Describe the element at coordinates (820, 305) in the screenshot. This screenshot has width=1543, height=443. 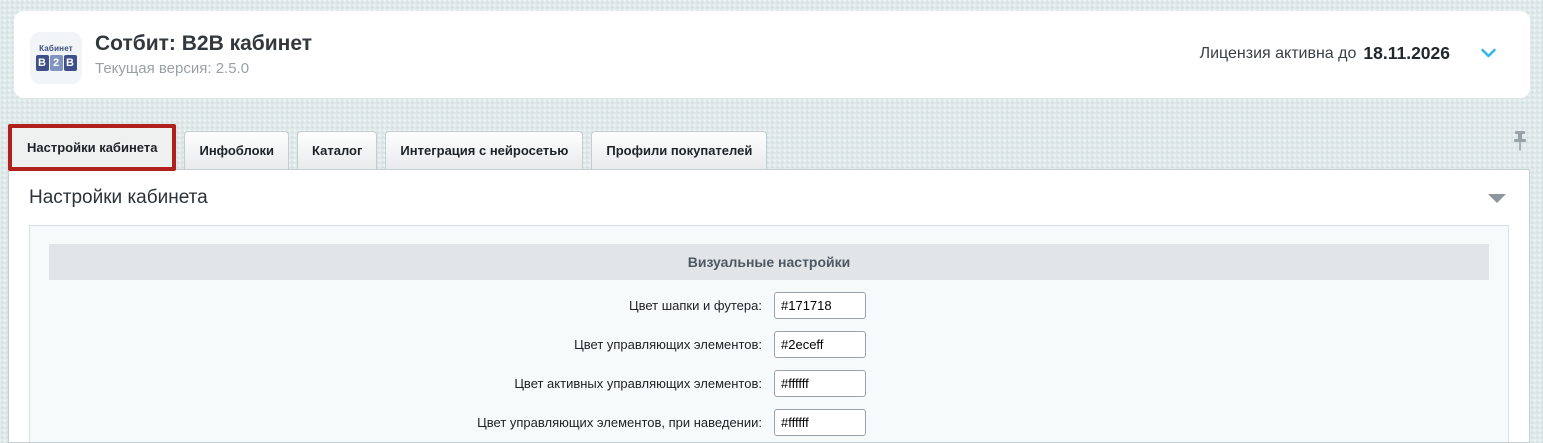
I see `header-footer-color-input` at that location.